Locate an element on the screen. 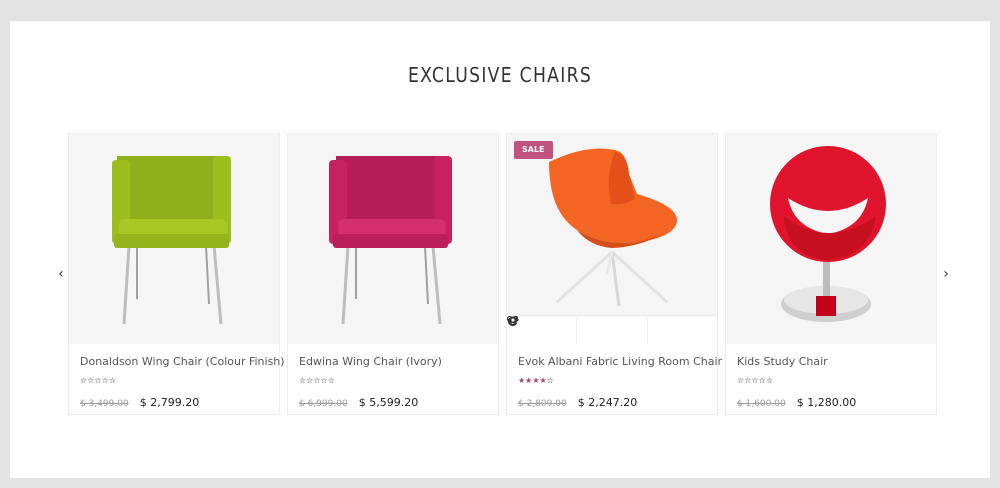 The width and height of the screenshot is (1000, 488). sale-price: $ 2,247.20 is located at coordinates (607, 402).